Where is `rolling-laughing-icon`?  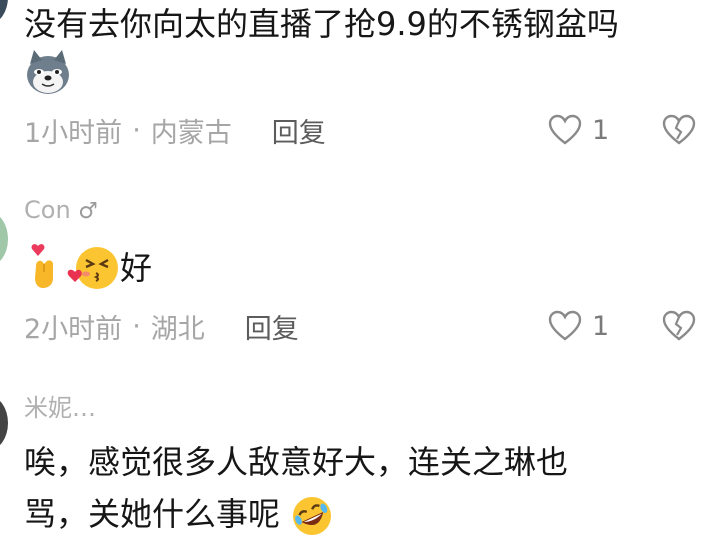
rolling-laughing-icon is located at coordinates (312, 516).